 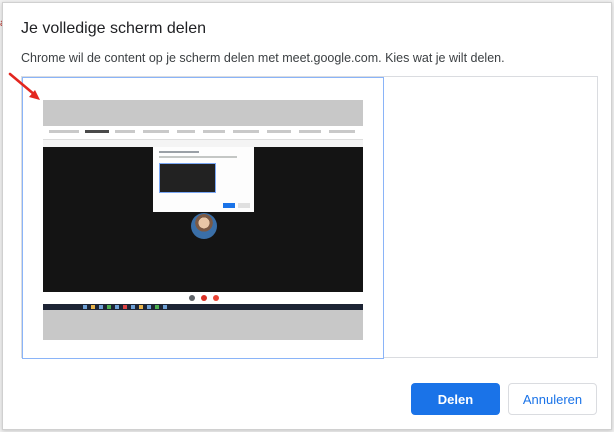 What do you see at coordinates (455, 399) in the screenshot?
I see `share-button: Delen` at bounding box center [455, 399].